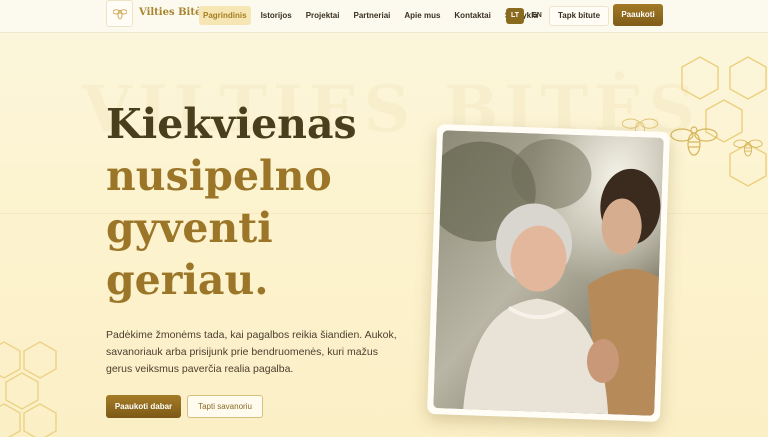  What do you see at coordinates (225, 15) in the screenshot?
I see `nav-item-pagrindinis: Pagrindinis` at bounding box center [225, 15].